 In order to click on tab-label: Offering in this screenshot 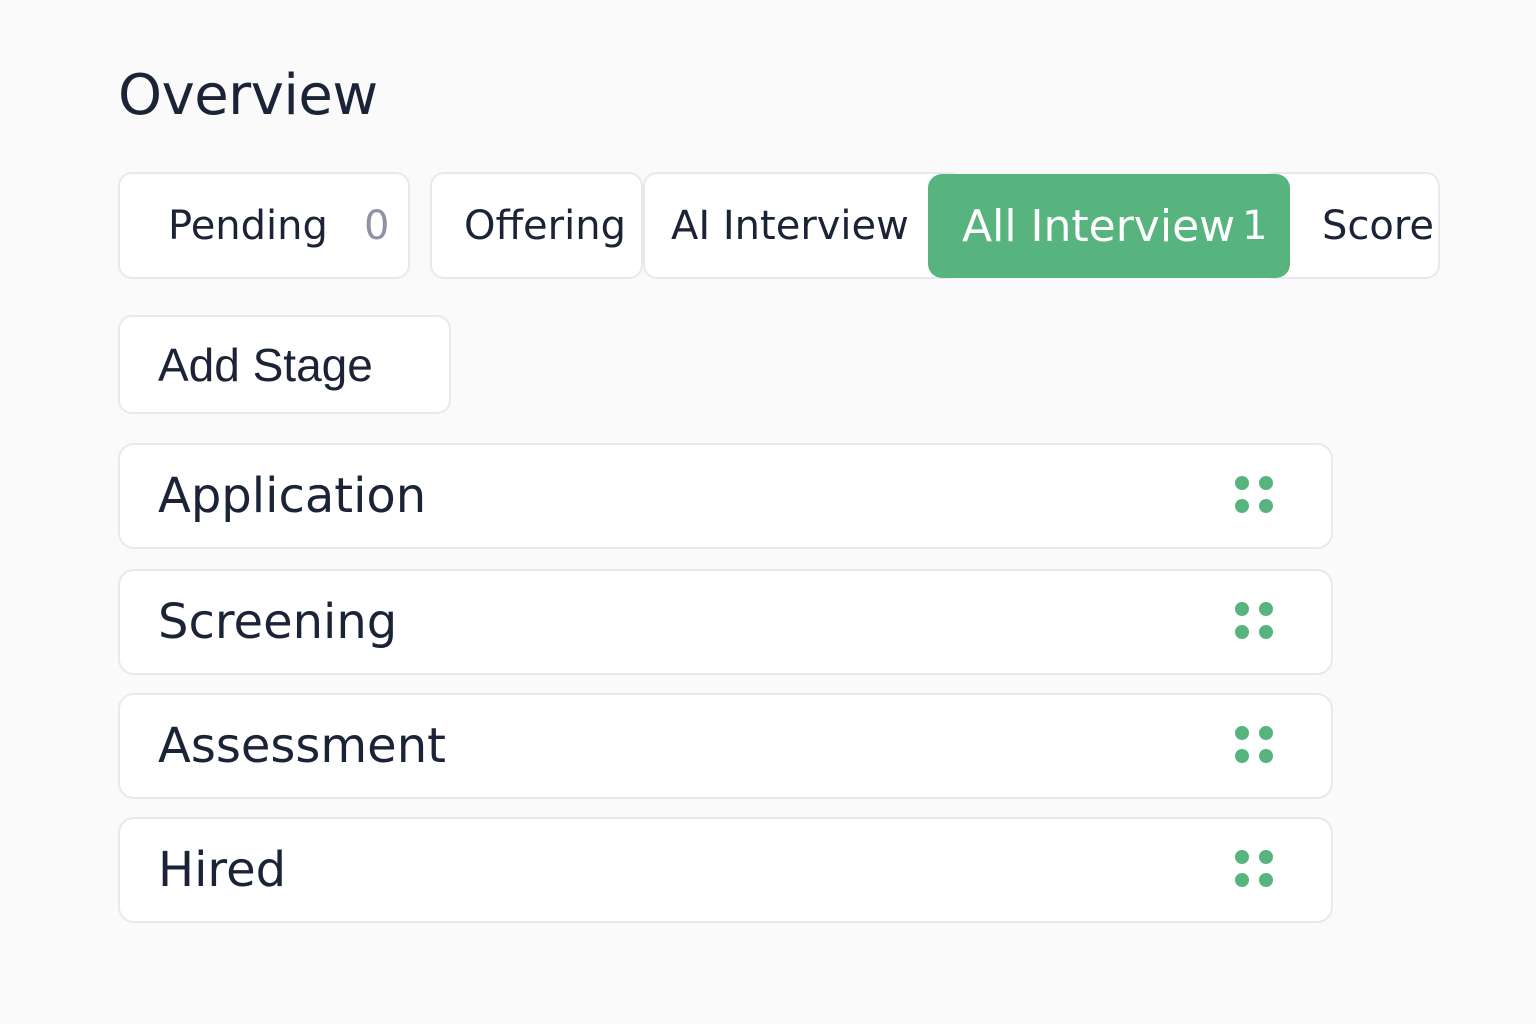, I will do `click(545, 225)`.